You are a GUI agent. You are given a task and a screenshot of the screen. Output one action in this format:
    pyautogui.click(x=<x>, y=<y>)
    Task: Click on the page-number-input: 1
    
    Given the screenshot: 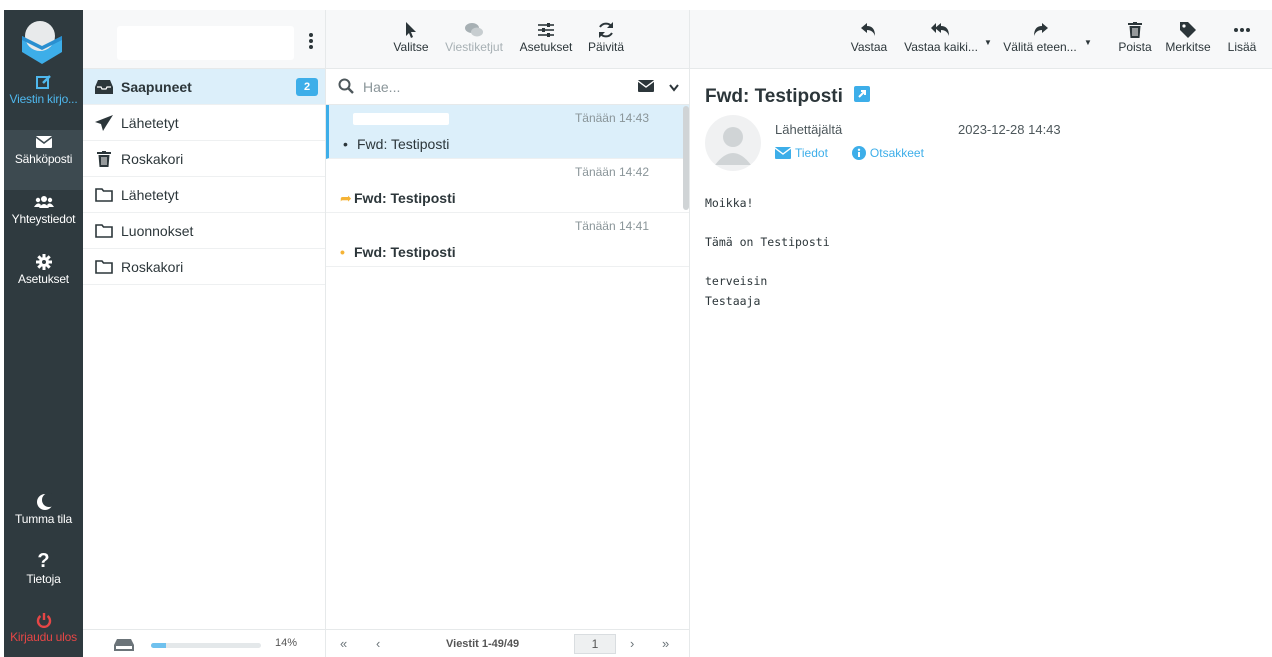 What is the action you would take?
    pyautogui.click(x=595, y=644)
    